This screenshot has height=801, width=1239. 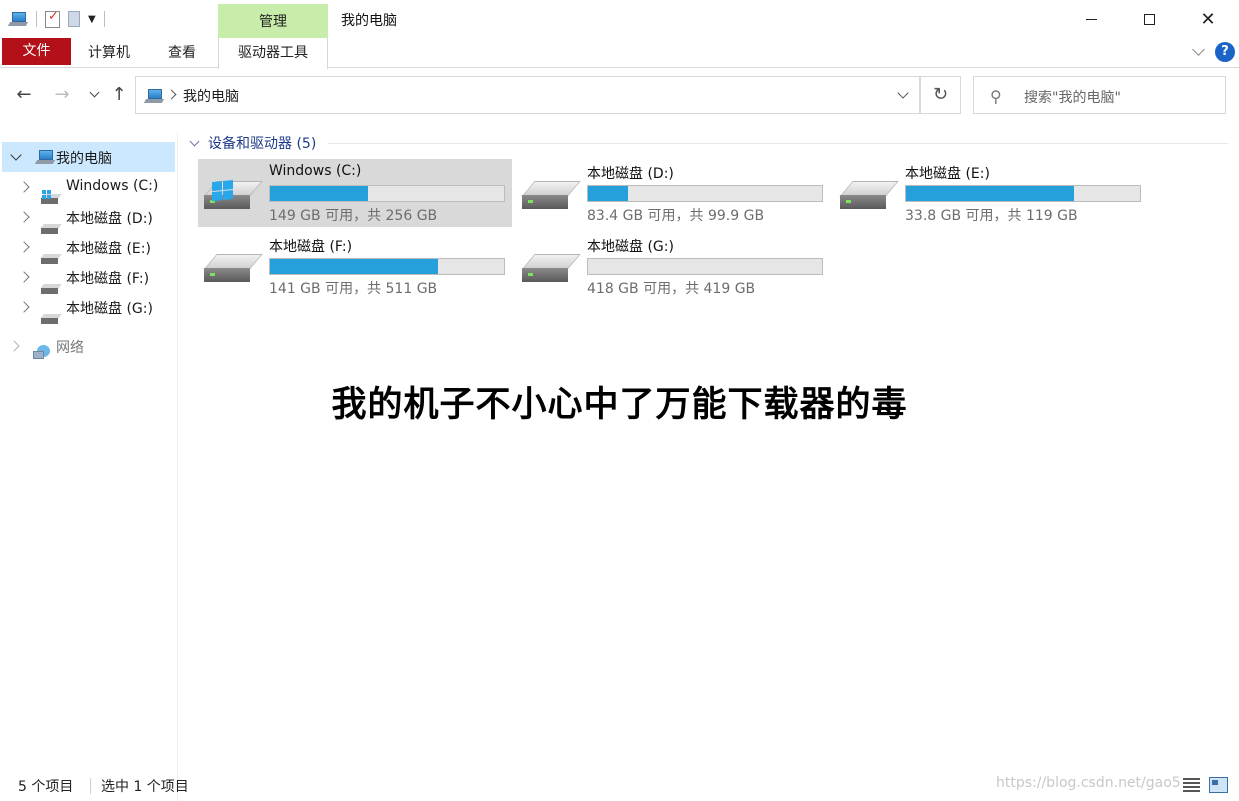 I want to click on sidebar-item-drive-e: 本地磁盘 (E:), so click(x=88, y=248).